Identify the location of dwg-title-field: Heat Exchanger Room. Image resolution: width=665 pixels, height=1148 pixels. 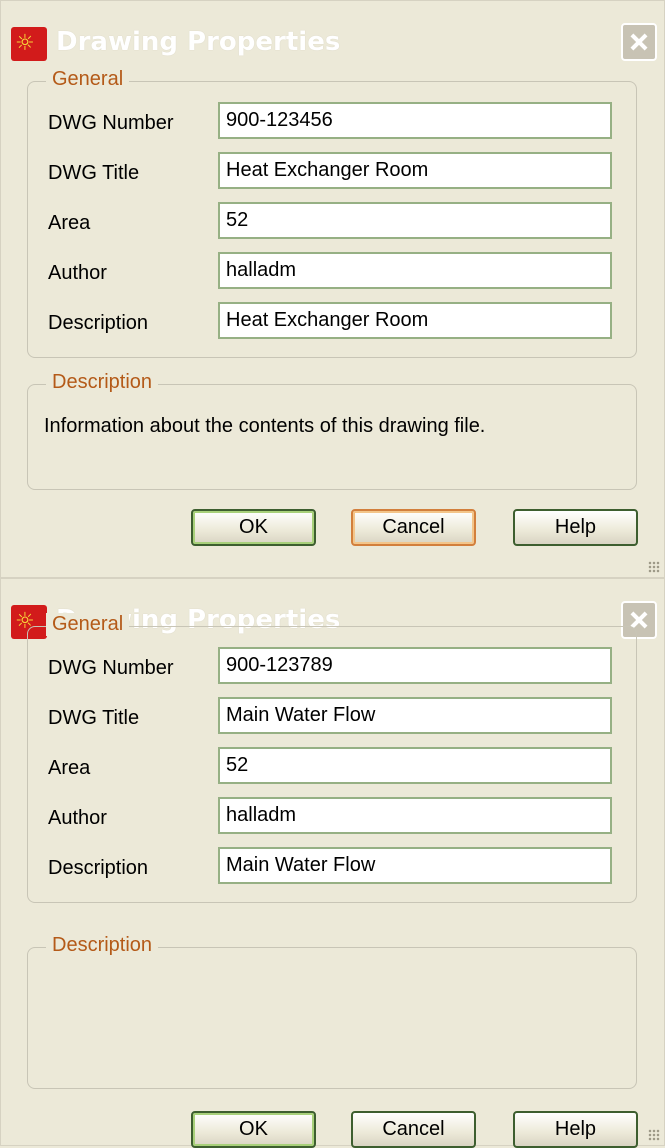
(415, 170).